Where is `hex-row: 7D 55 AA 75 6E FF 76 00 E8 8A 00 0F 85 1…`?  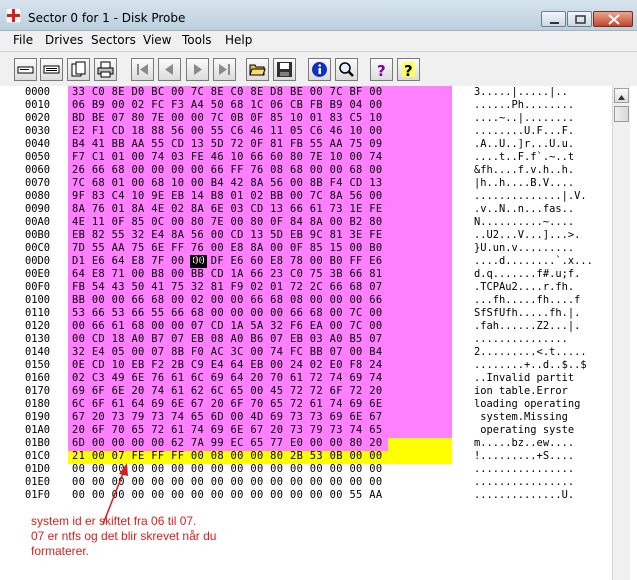
hex-row: 7D 55 AA 75 6E FF 76 00 E8 8A 00 0F 85 1… is located at coordinates (227, 248).